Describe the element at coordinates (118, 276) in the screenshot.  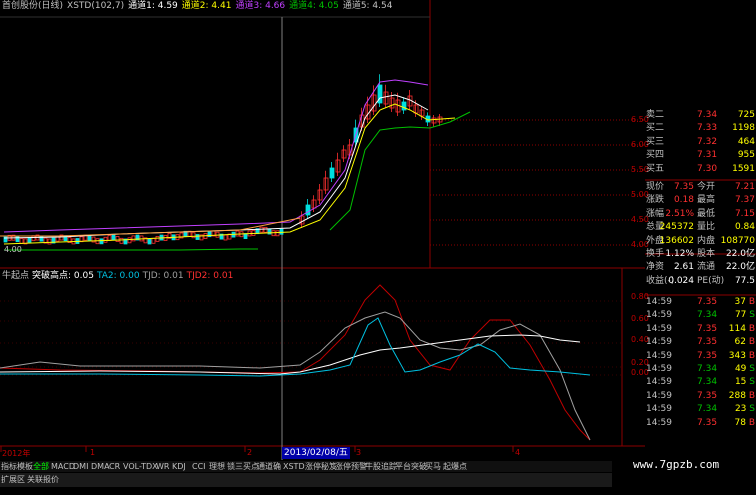
I see `ta2-value: TA2: 0.00` at that location.